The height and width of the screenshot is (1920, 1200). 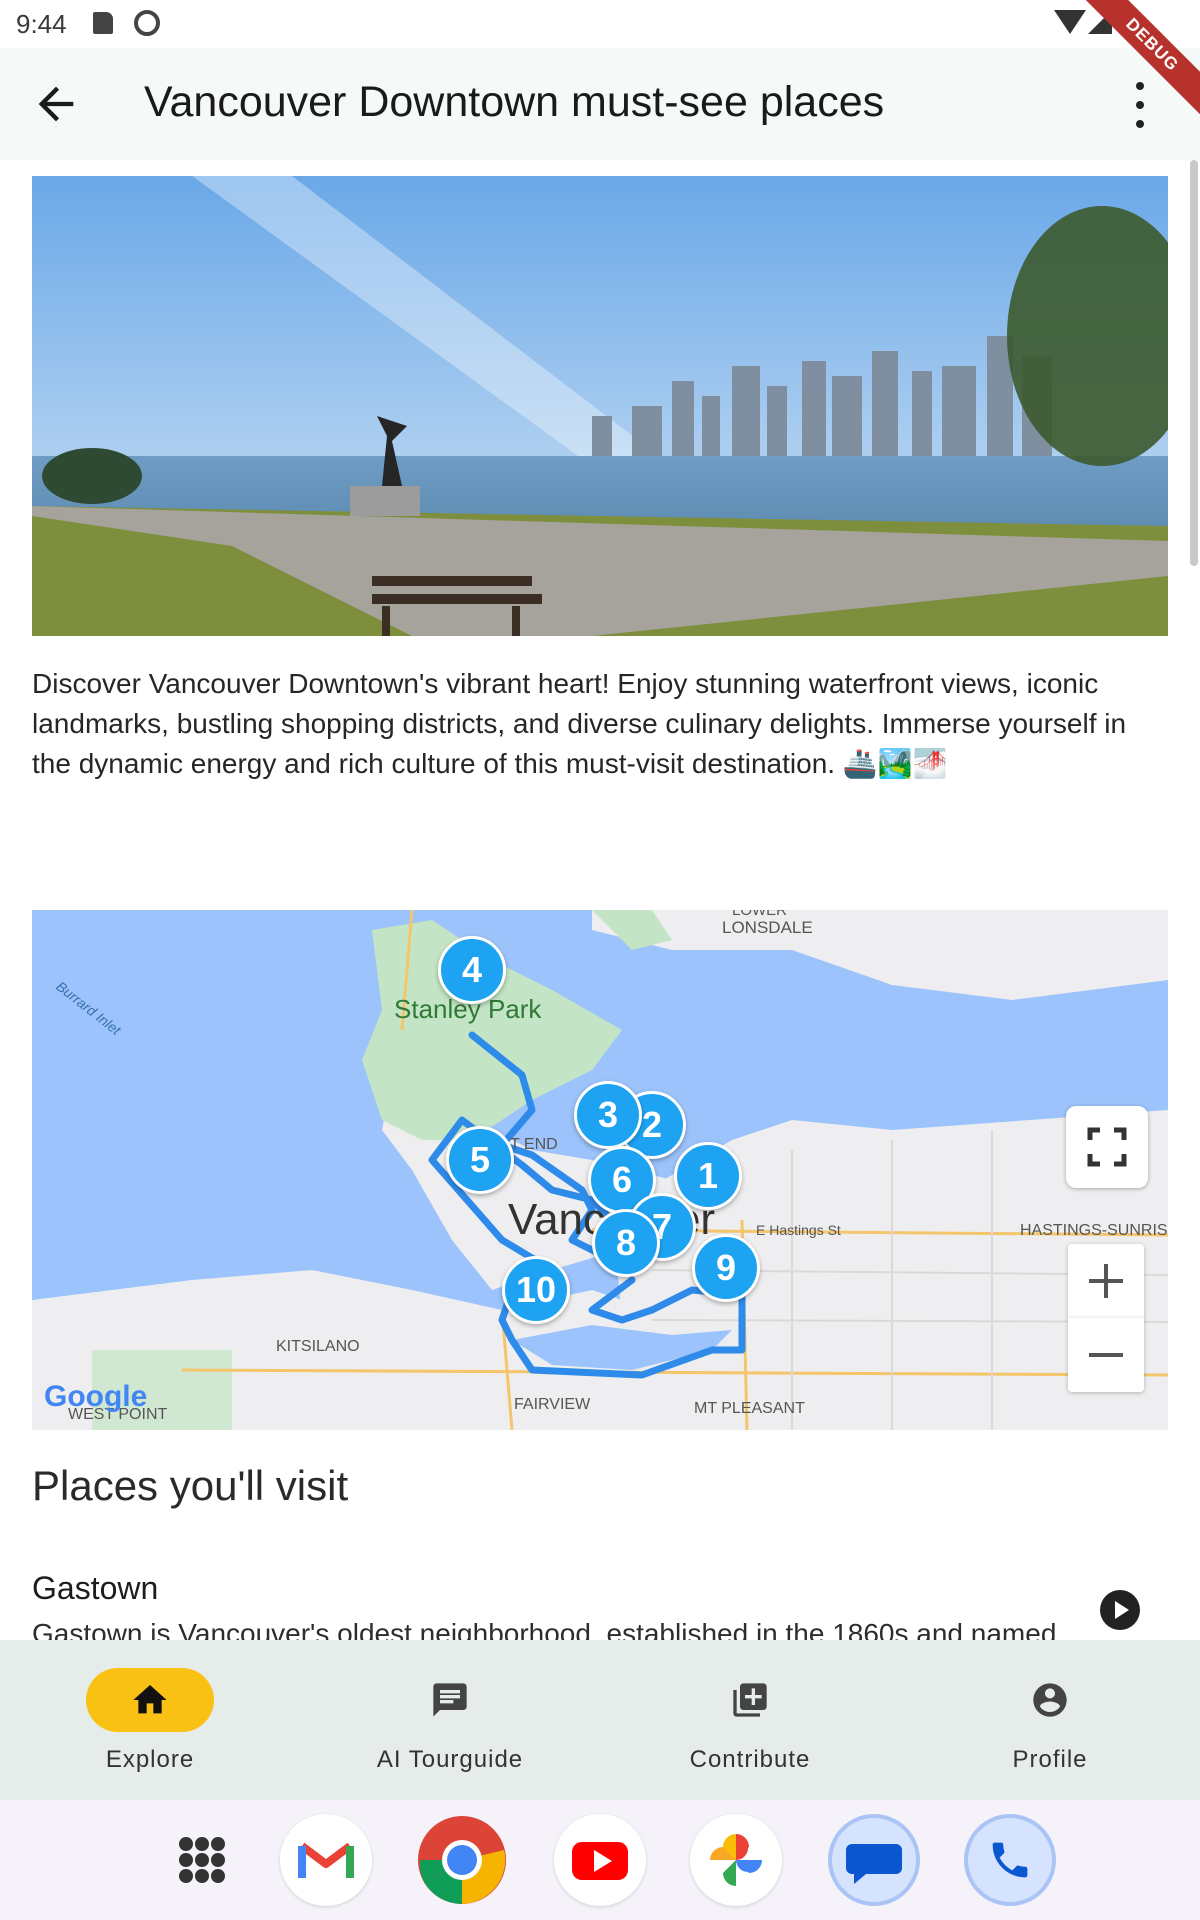 I want to click on home-icon, so click(x=150, y=1699).